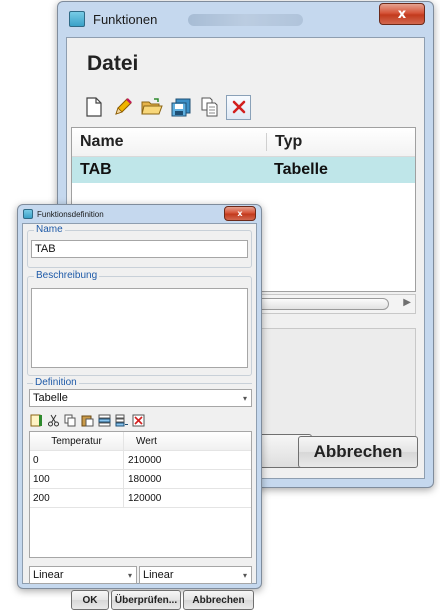 This screenshot has width=440, height=610. I want to click on definition-legend: Definition, so click(56, 382).